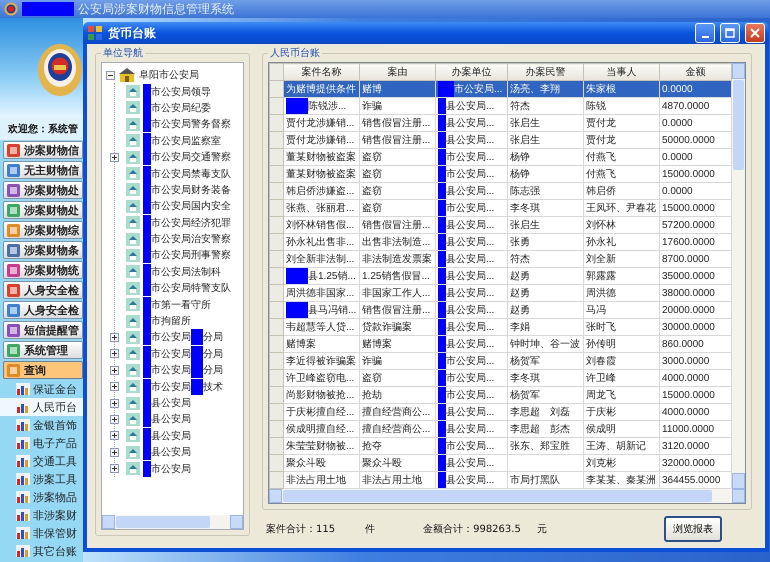  What do you see at coordinates (186, 141) in the screenshot?
I see `tree-item: 市公安局监察室` at bounding box center [186, 141].